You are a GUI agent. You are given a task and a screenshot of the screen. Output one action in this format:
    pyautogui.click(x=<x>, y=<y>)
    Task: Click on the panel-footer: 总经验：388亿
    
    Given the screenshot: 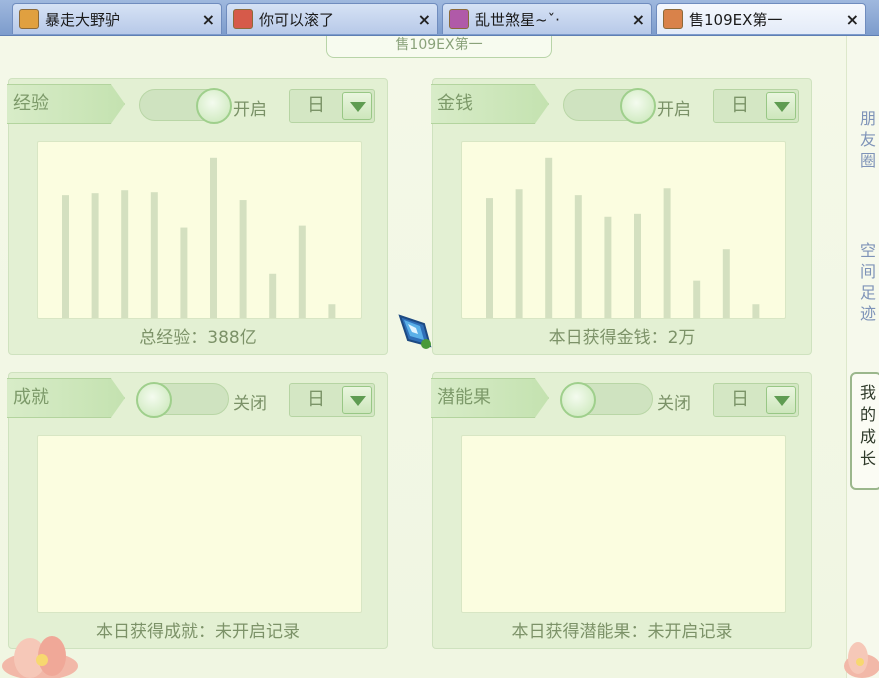 What is the action you would take?
    pyautogui.click(x=198, y=338)
    